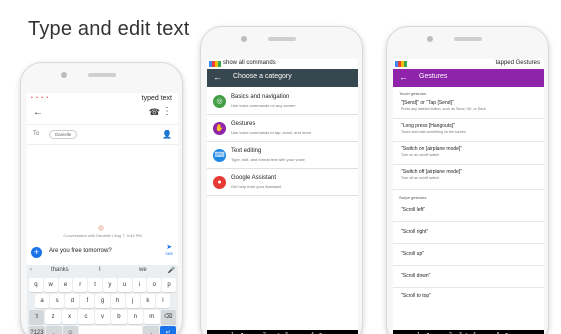 Image resolution: width=561 pixels, height=334 pixels. What do you see at coordinates (517, 63) in the screenshot?
I see `voice-feedback-text: tapped Gestures` at bounding box center [517, 63].